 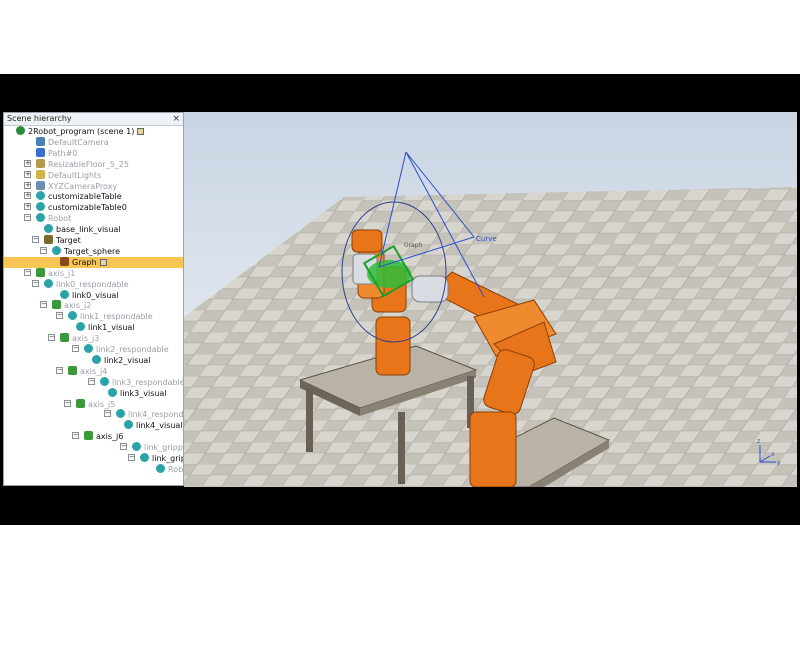 I want to click on graph-icon, so click(x=64, y=261).